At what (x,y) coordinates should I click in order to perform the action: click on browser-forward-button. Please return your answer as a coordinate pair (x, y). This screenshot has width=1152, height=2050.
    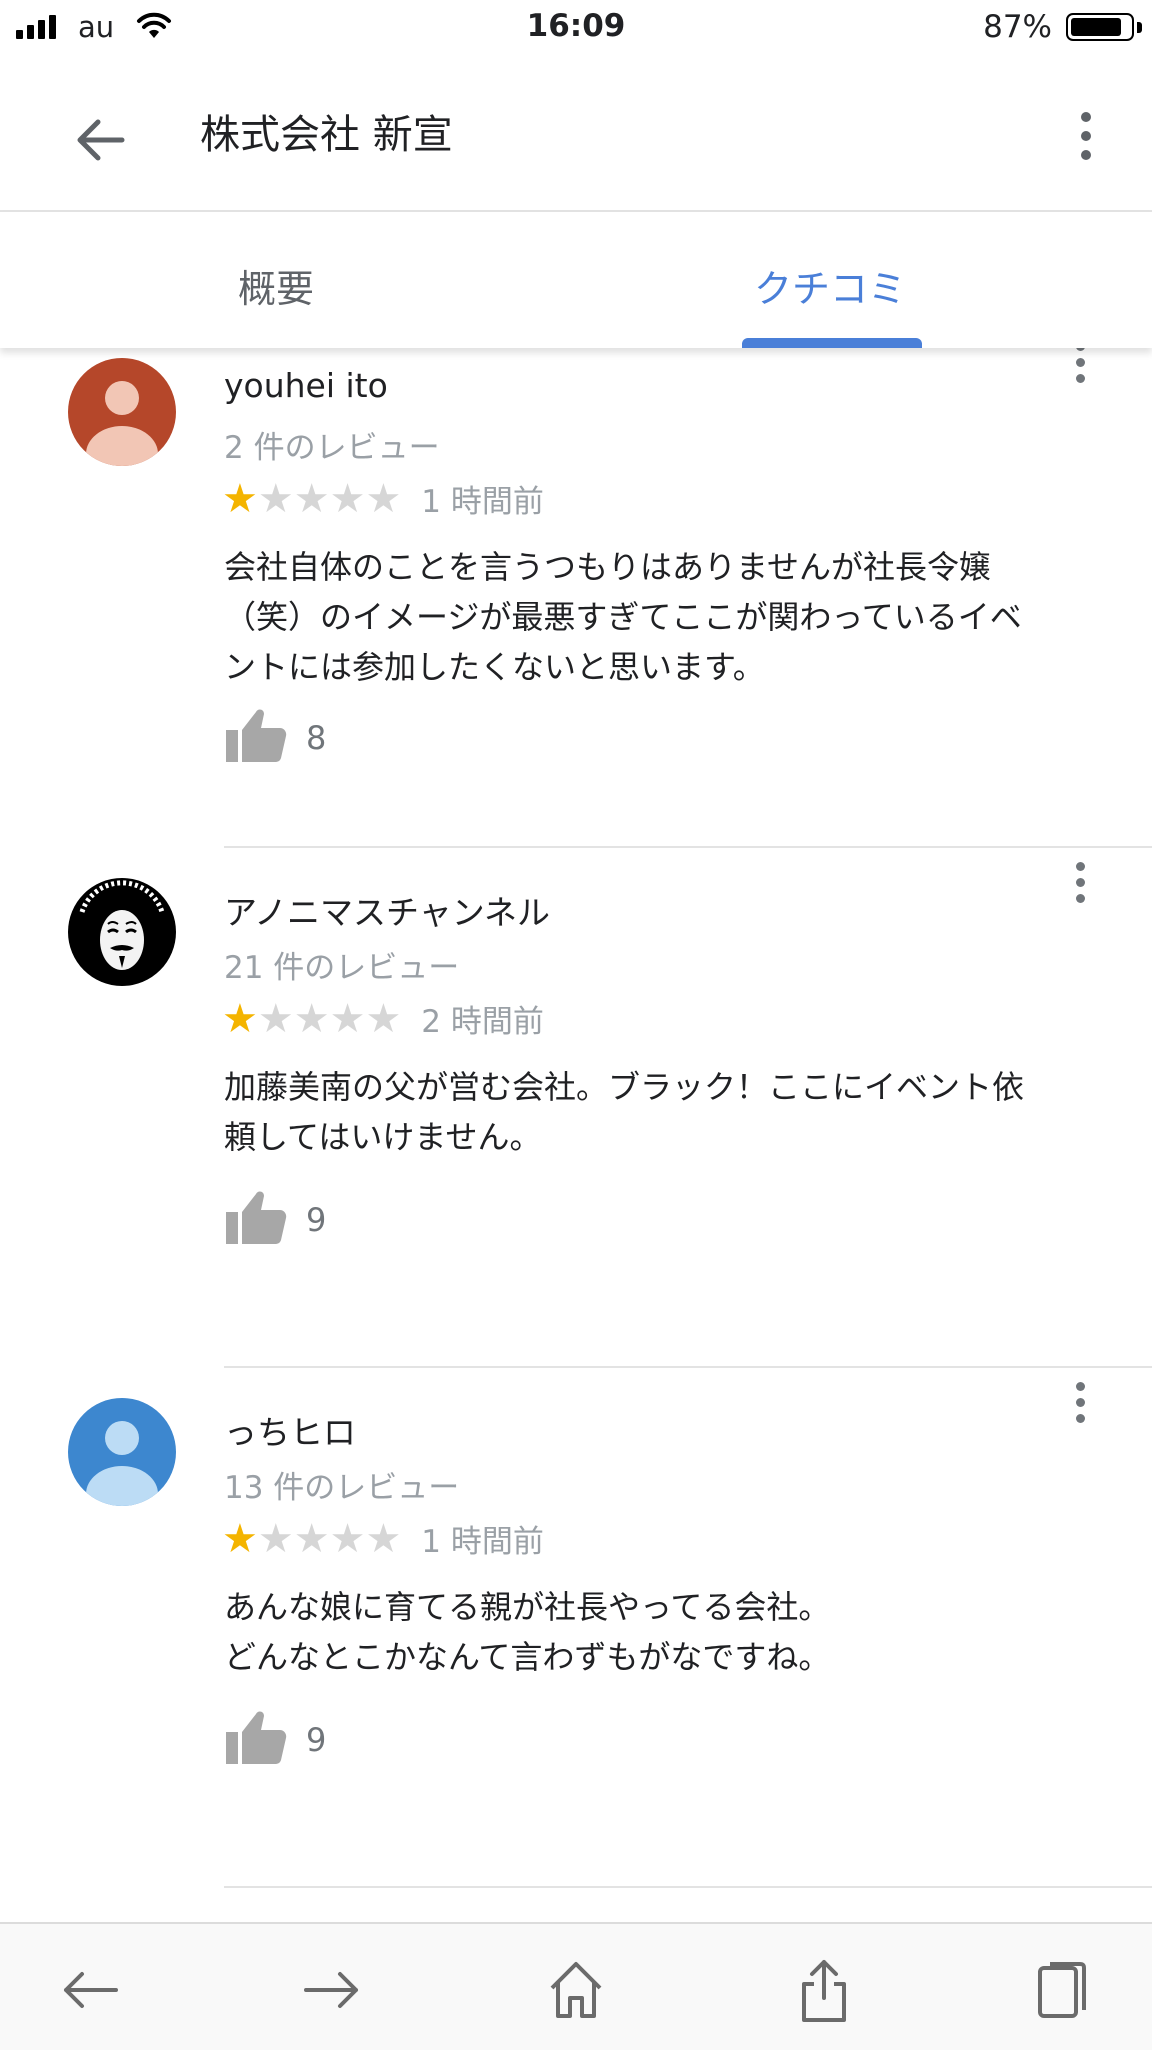
    Looking at the image, I should click on (332, 1990).